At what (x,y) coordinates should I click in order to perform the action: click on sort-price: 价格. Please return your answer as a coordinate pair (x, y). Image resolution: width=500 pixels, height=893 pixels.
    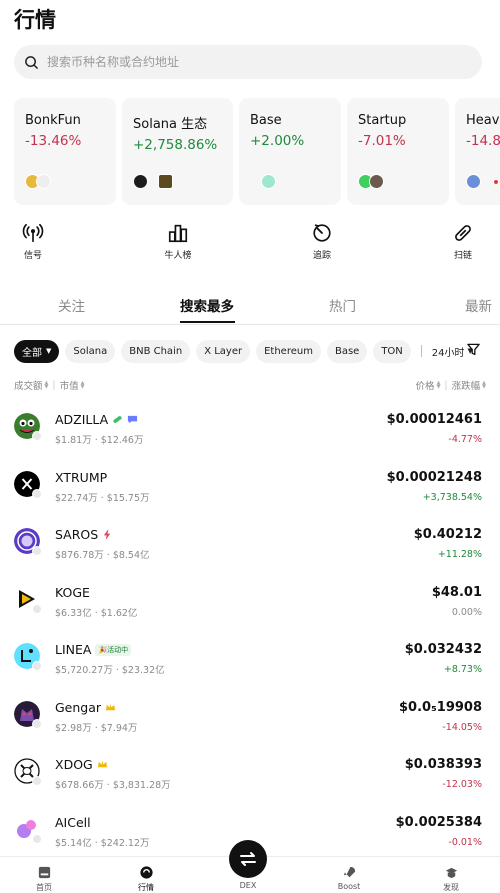
    Looking at the image, I should click on (425, 385).